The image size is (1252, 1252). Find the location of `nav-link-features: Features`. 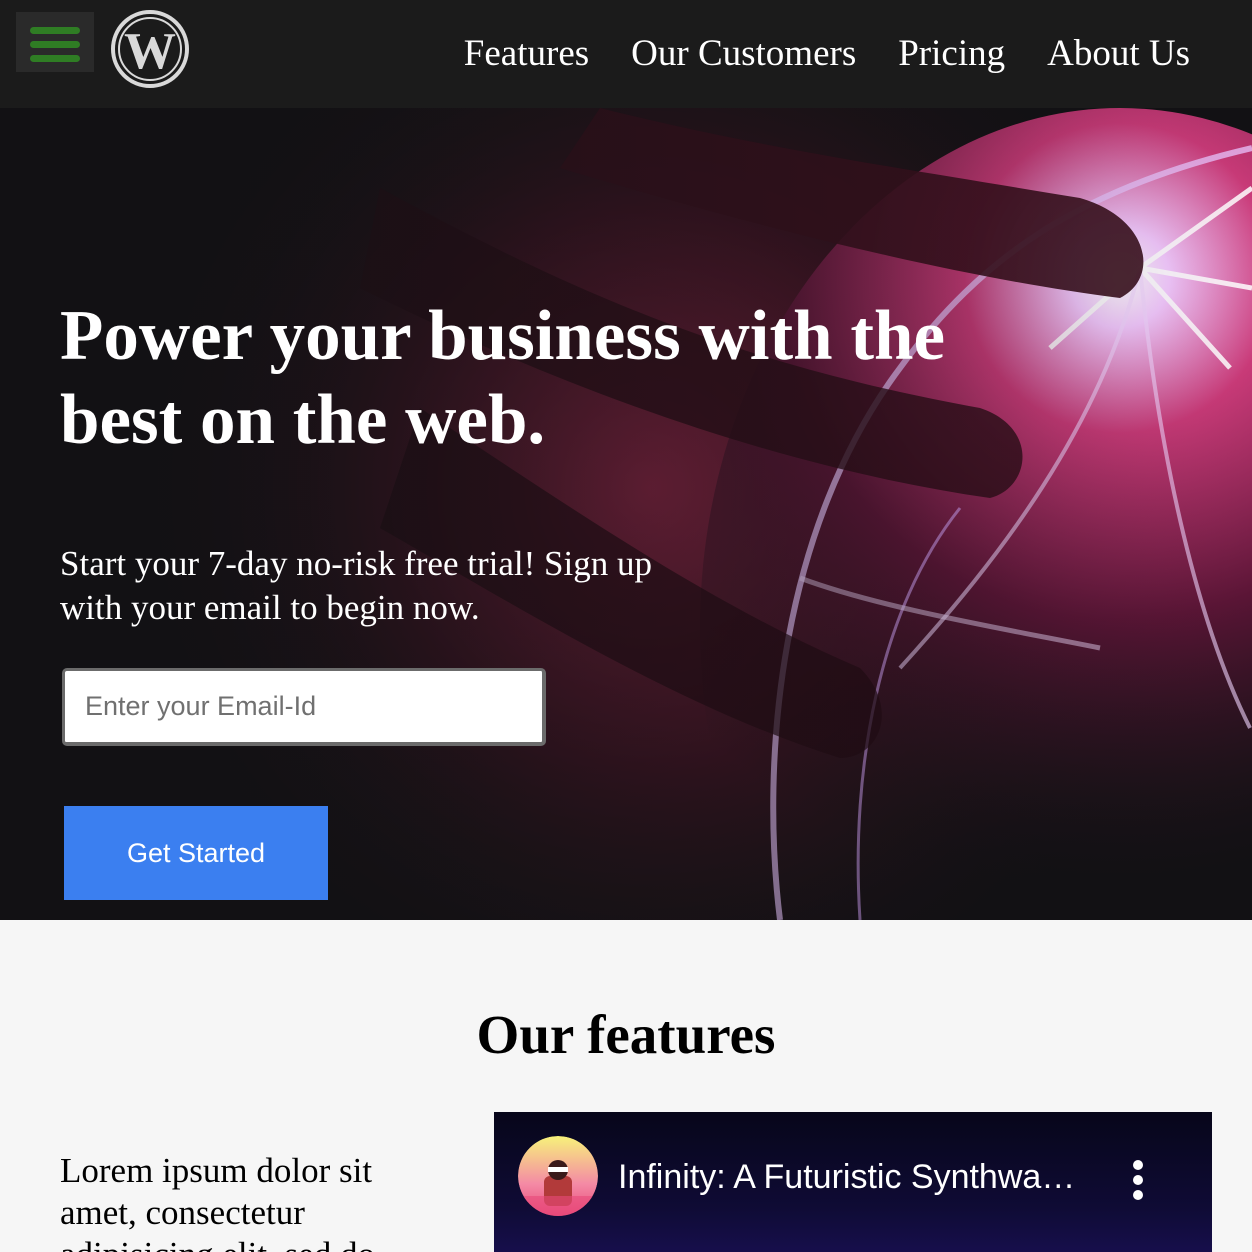

nav-link-features: Features is located at coordinates (526, 54).